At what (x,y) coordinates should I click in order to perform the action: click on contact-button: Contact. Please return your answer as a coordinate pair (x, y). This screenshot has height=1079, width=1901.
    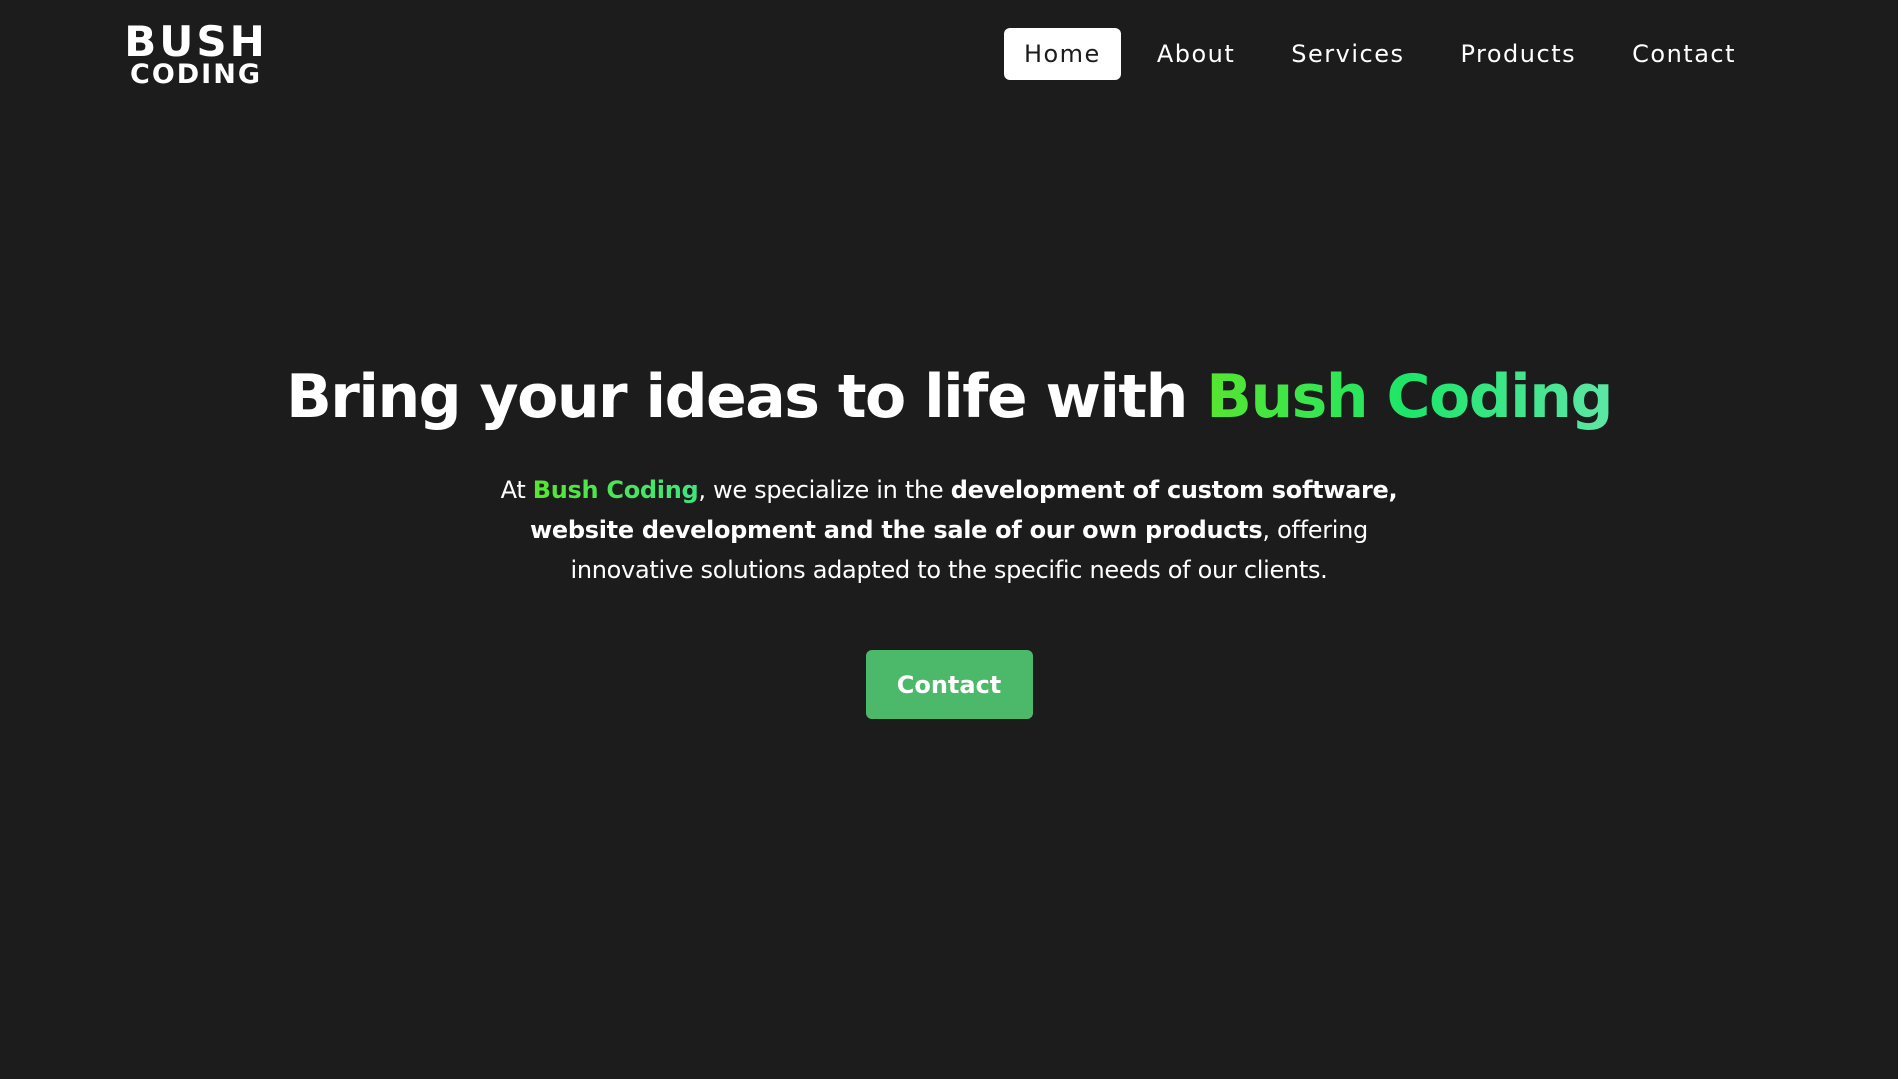
    Looking at the image, I should click on (949, 684).